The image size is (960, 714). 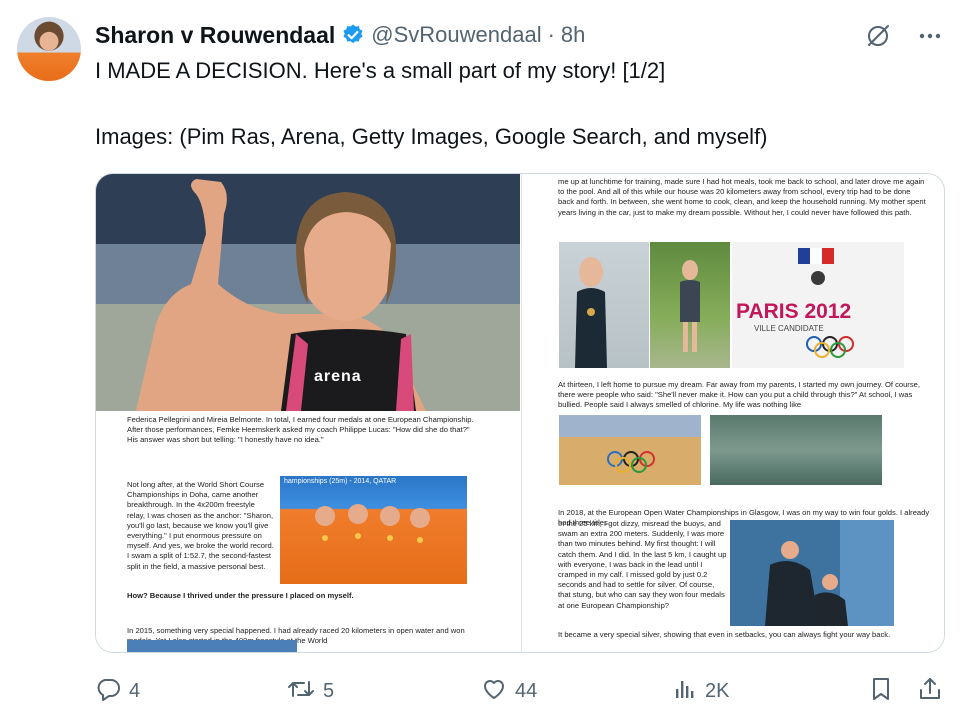 I want to click on post-time: 8h, so click(x=573, y=35).